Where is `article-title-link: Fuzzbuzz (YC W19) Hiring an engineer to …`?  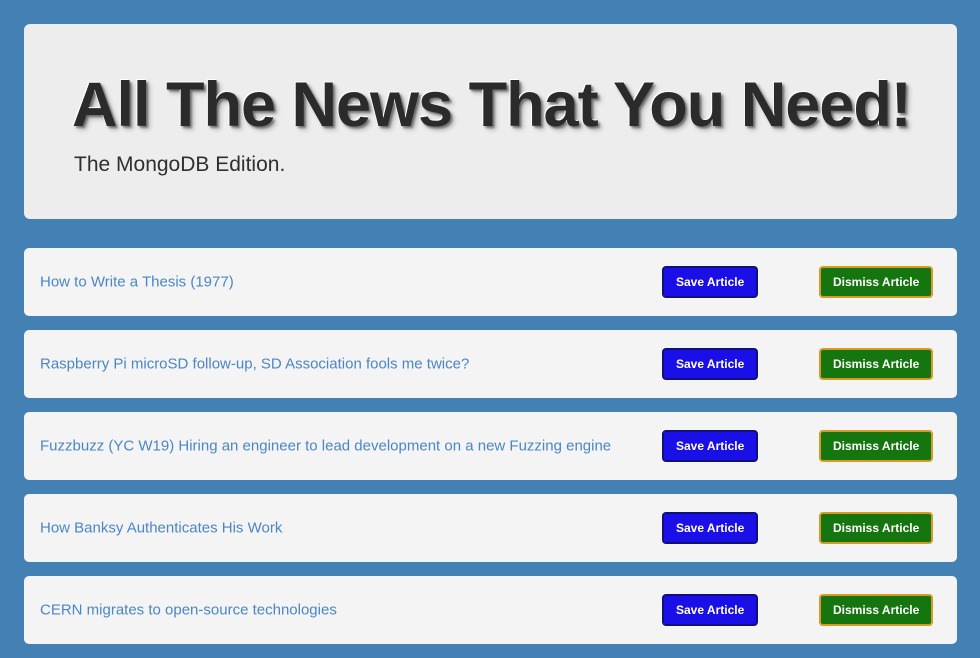 article-title-link: Fuzzbuzz (YC W19) Hiring an engineer to … is located at coordinates (325, 446).